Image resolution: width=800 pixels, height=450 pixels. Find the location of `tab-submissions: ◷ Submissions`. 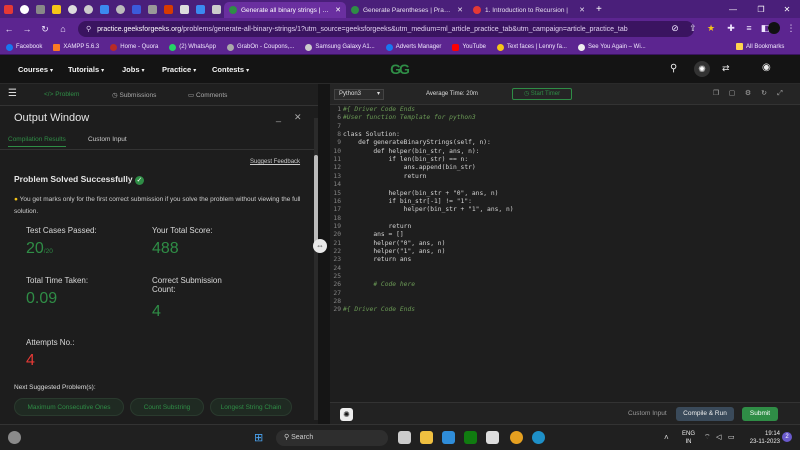

tab-submissions: ◷ Submissions is located at coordinates (134, 95).